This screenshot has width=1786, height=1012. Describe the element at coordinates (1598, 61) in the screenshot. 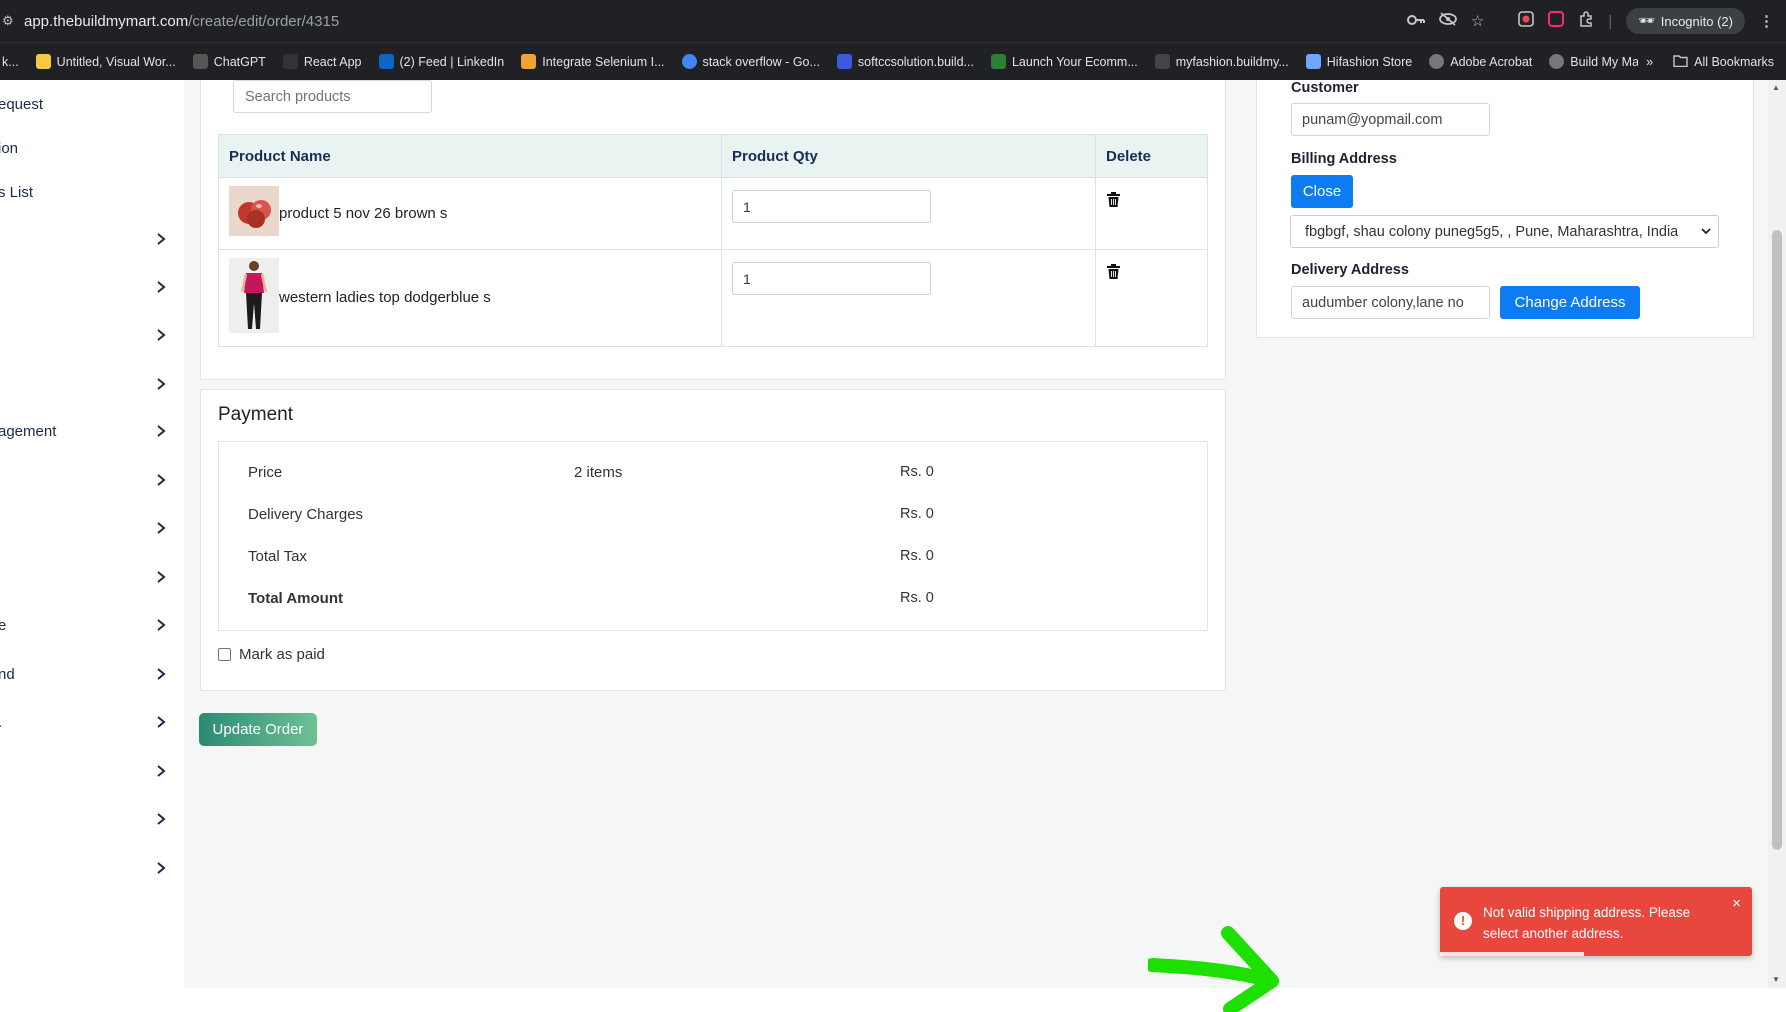

I see `bookmark-item: Build My Mart` at that location.